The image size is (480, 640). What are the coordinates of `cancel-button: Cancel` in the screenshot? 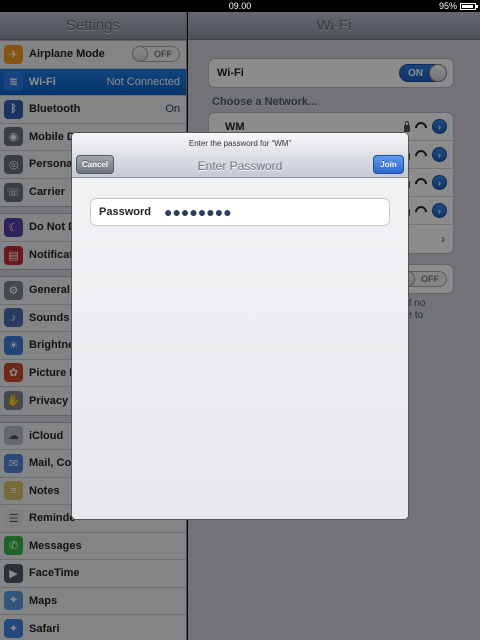 It's located at (95, 164).